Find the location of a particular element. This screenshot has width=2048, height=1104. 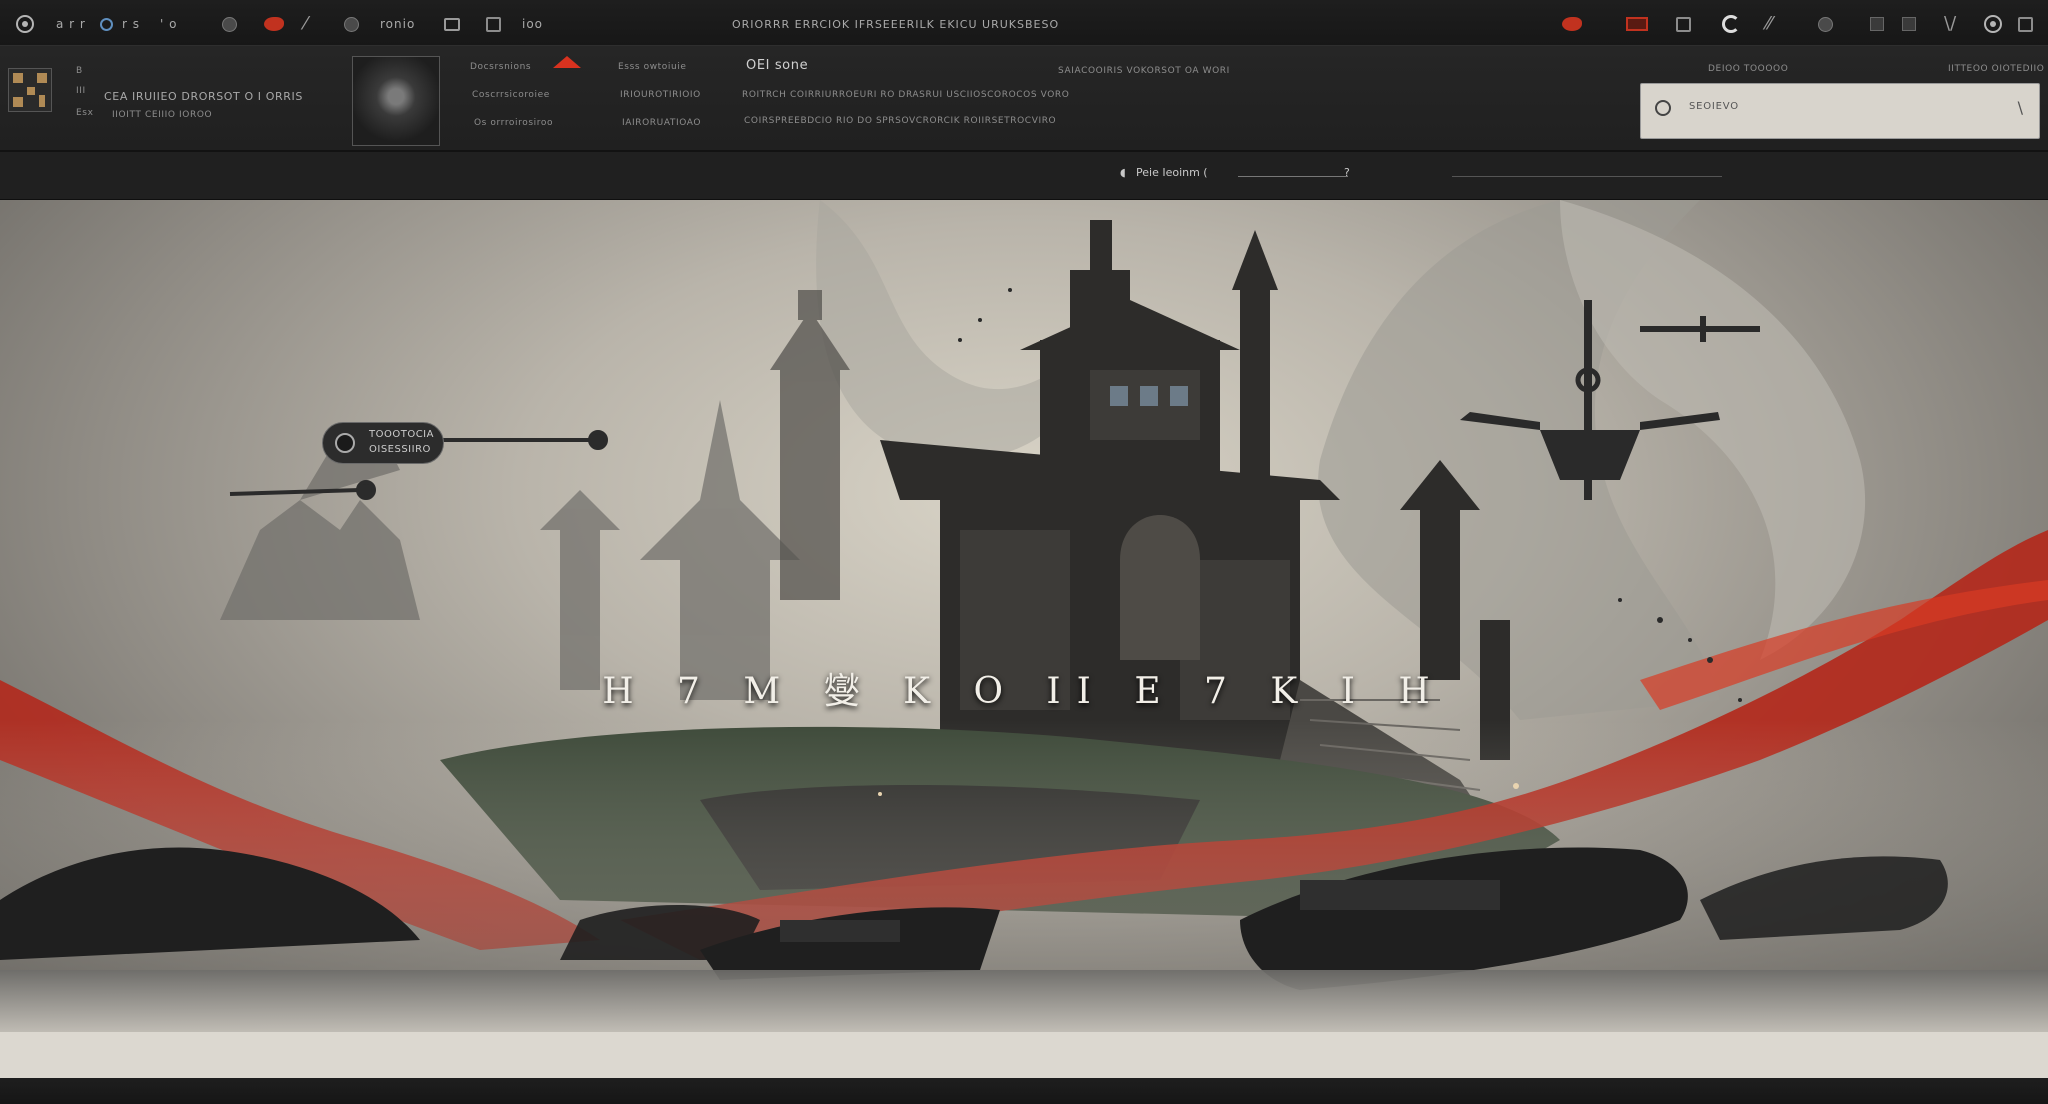

toolbar-layer-button is located at coordinates (1877, 24).